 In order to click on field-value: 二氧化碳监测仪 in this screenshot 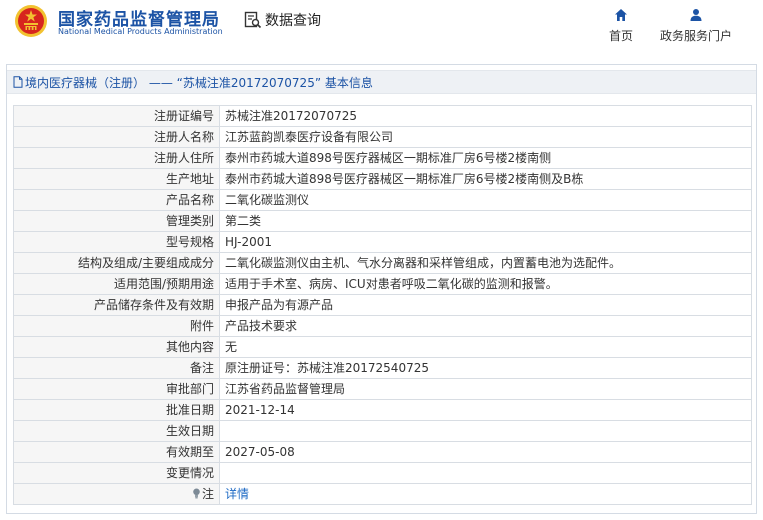, I will do `click(485, 200)`.